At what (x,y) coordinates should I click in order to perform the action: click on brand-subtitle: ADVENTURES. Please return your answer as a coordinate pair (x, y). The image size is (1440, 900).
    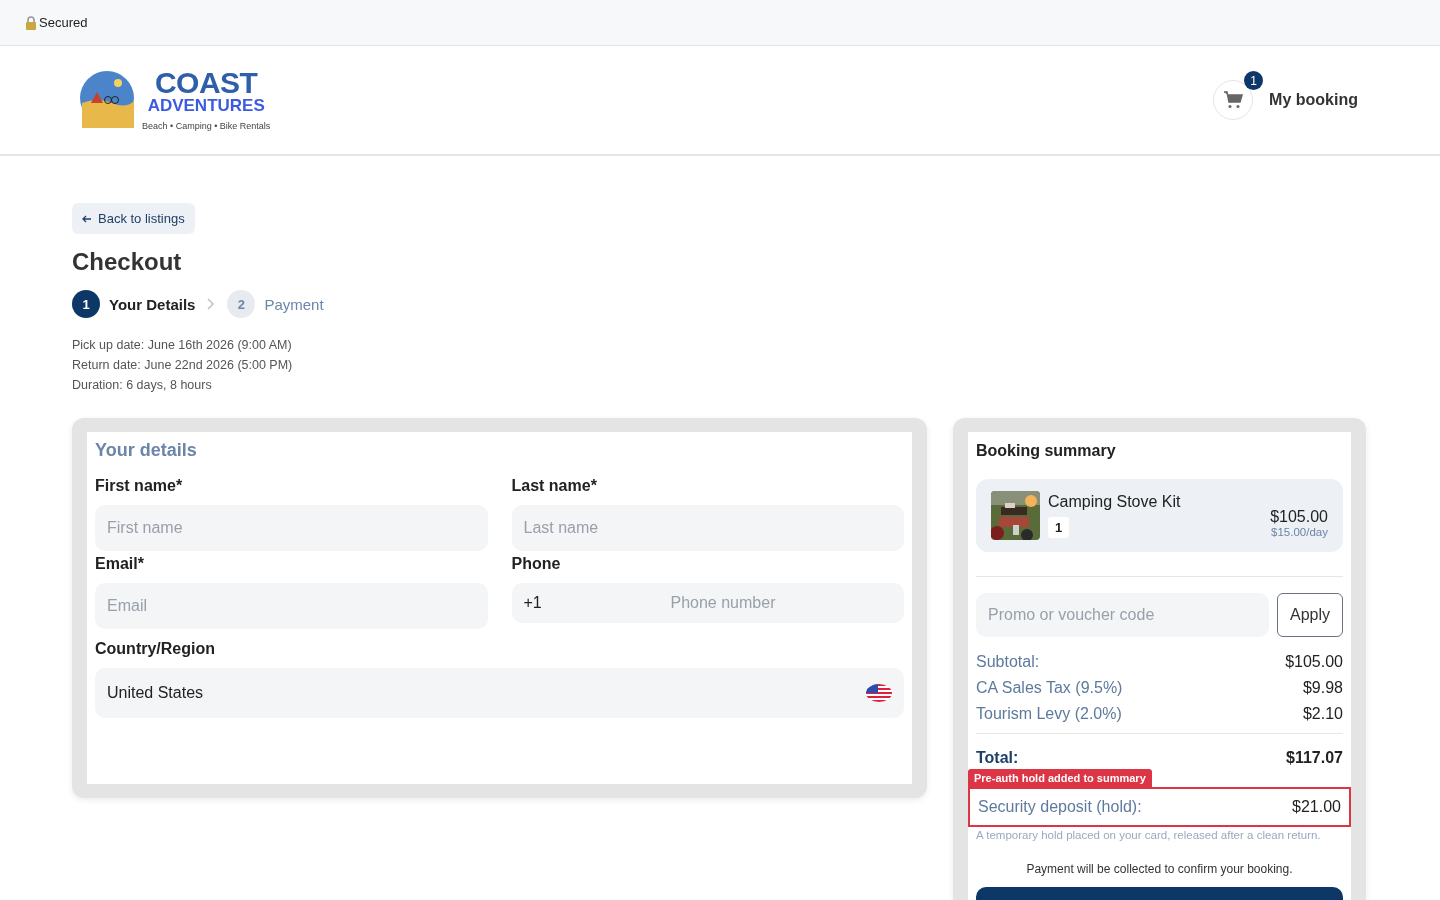
    Looking at the image, I should click on (206, 106).